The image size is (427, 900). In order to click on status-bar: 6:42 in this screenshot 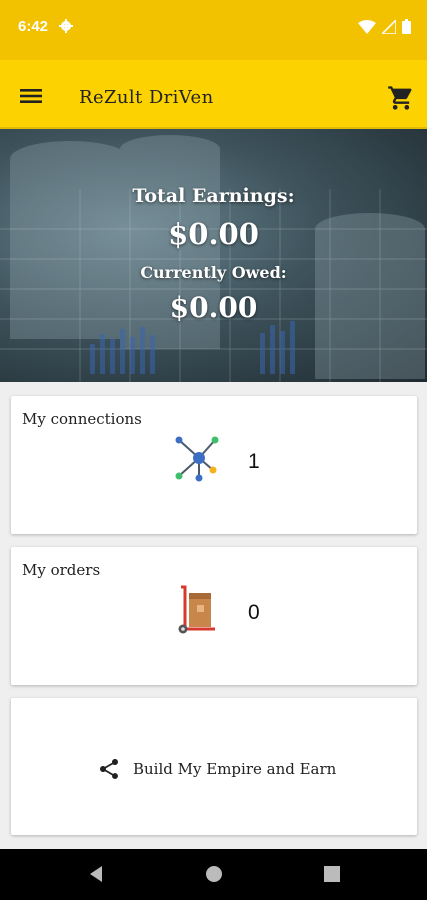, I will do `click(213, 30)`.